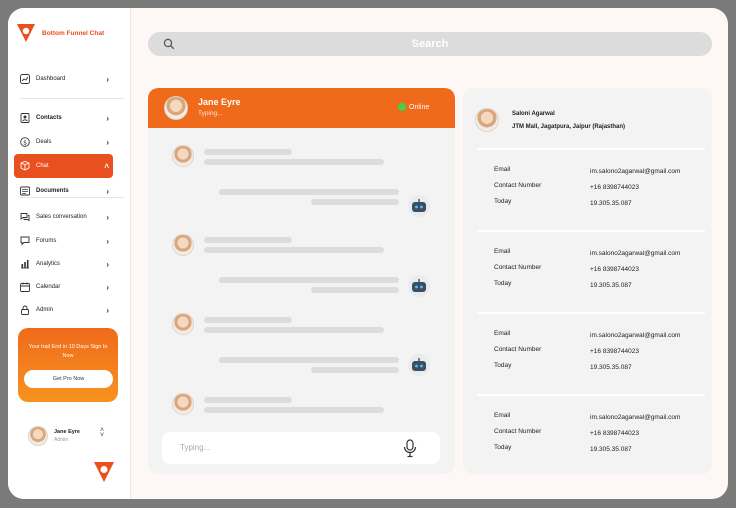 This screenshot has height=508, width=736. Describe the element at coordinates (419, 107) in the screenshot. I see `online-label: Online` at that location.